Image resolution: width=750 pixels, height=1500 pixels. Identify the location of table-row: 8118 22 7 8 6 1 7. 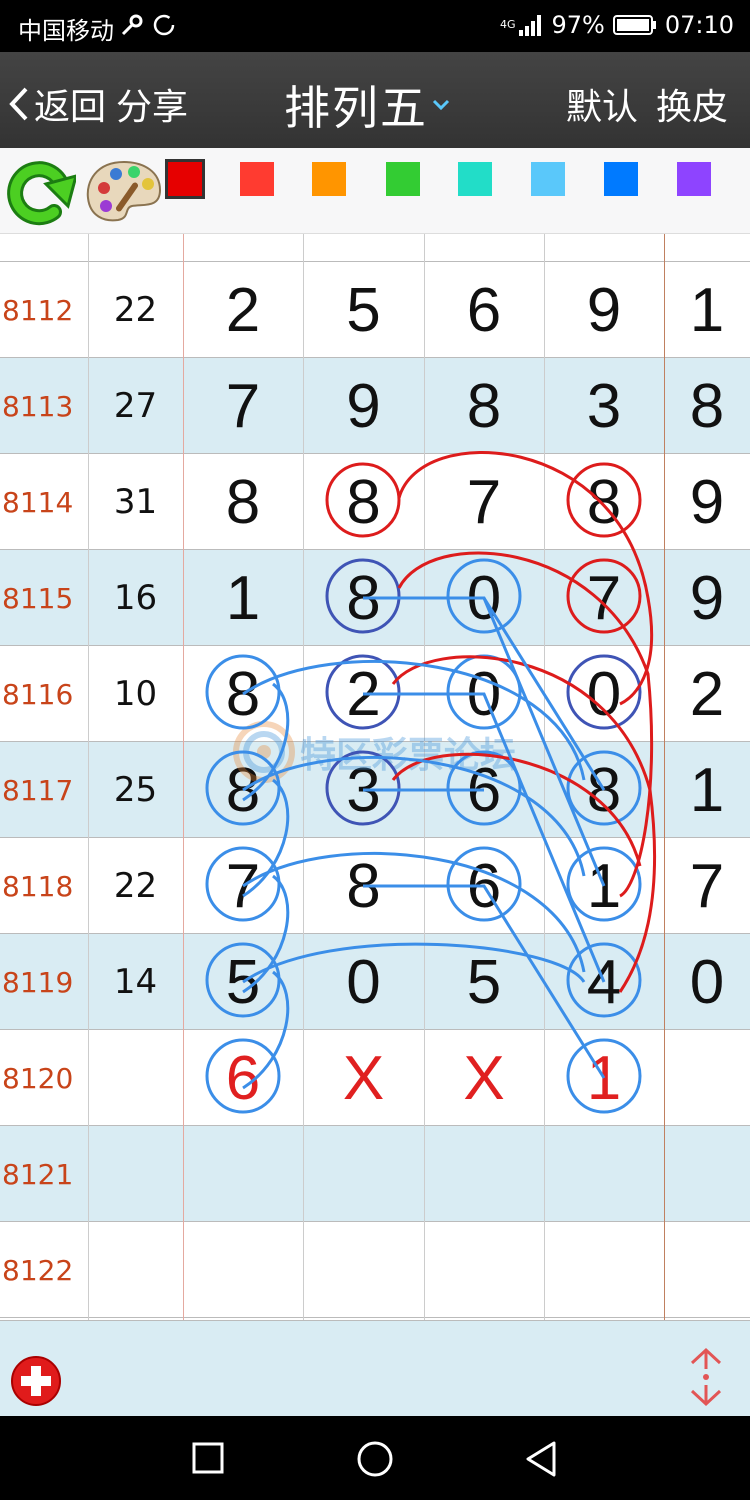
(375, 886).